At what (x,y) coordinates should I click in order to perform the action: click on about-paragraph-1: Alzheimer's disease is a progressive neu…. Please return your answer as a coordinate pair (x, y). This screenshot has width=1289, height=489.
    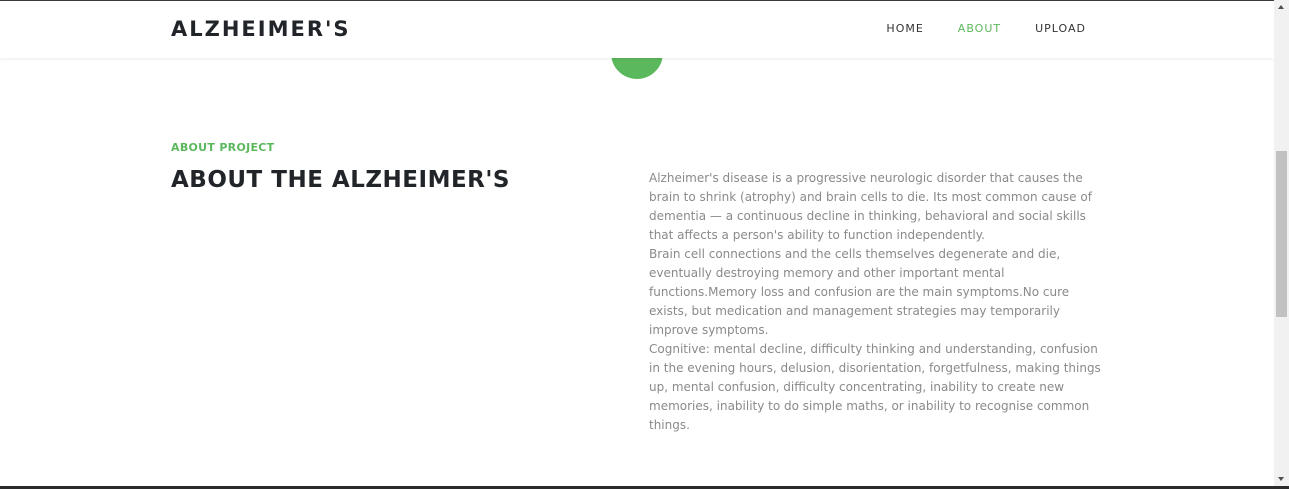
    Looking at the image, I should click on (870, 206).